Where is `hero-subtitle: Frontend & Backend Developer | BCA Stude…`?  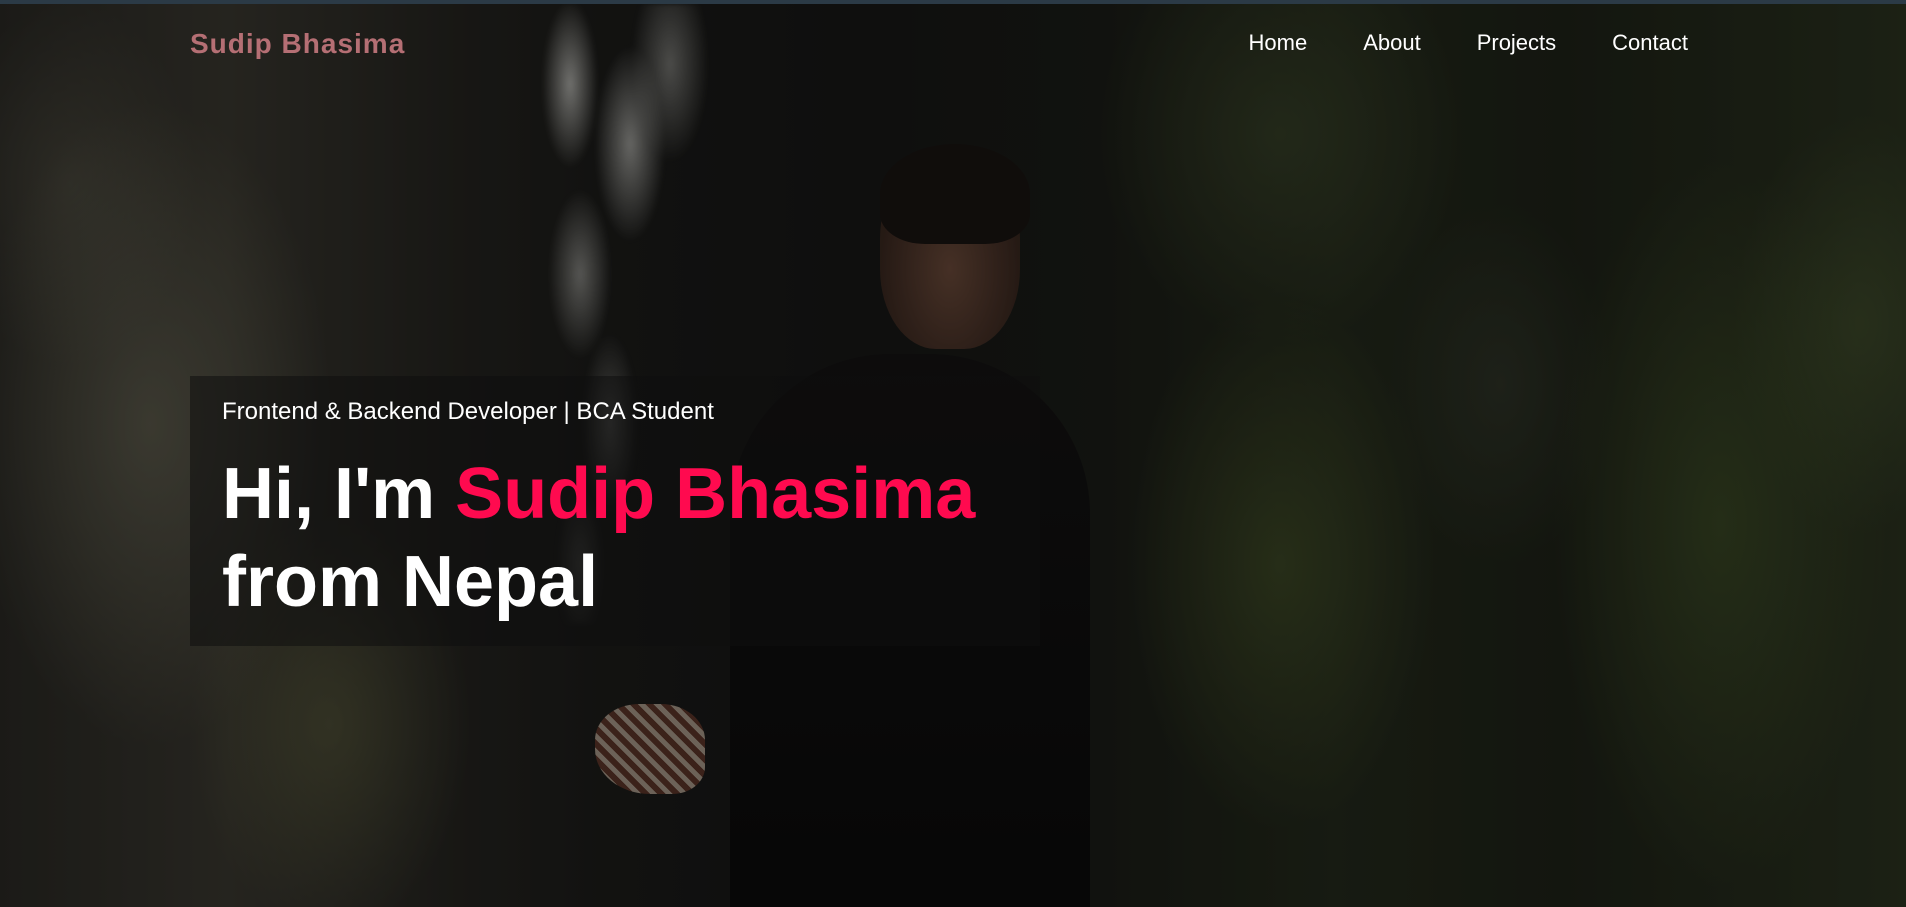
hero-subtitle: Frontend & Backend Developer | BCA Stude… is located at coordinates (468, 411).